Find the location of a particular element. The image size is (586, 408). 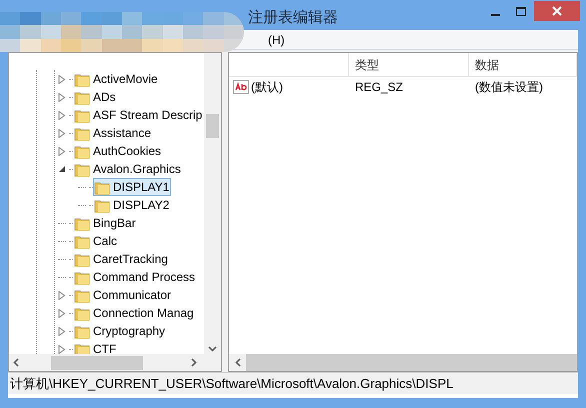

close-icon is located at coordinates (557, 11).